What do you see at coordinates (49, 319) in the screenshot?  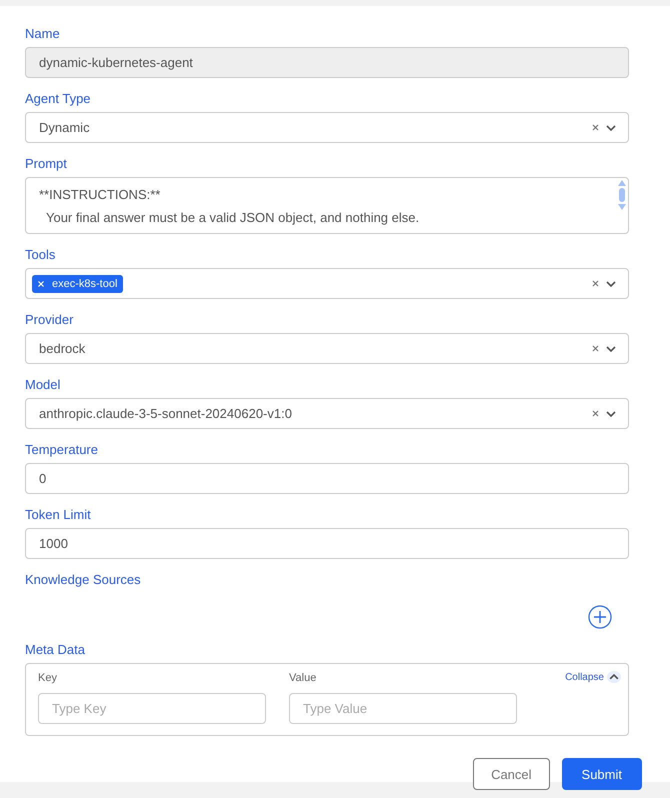 I see `field-label: Provider` at bounding box center [49, 319].